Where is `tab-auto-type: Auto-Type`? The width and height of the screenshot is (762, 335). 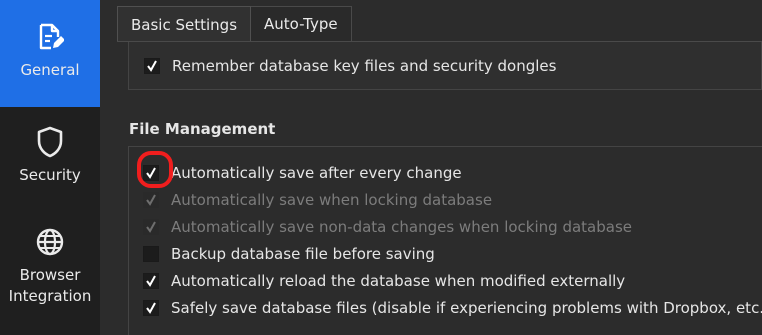 tab-auto-type: Auto-Type is located at coordinates (301, 23).